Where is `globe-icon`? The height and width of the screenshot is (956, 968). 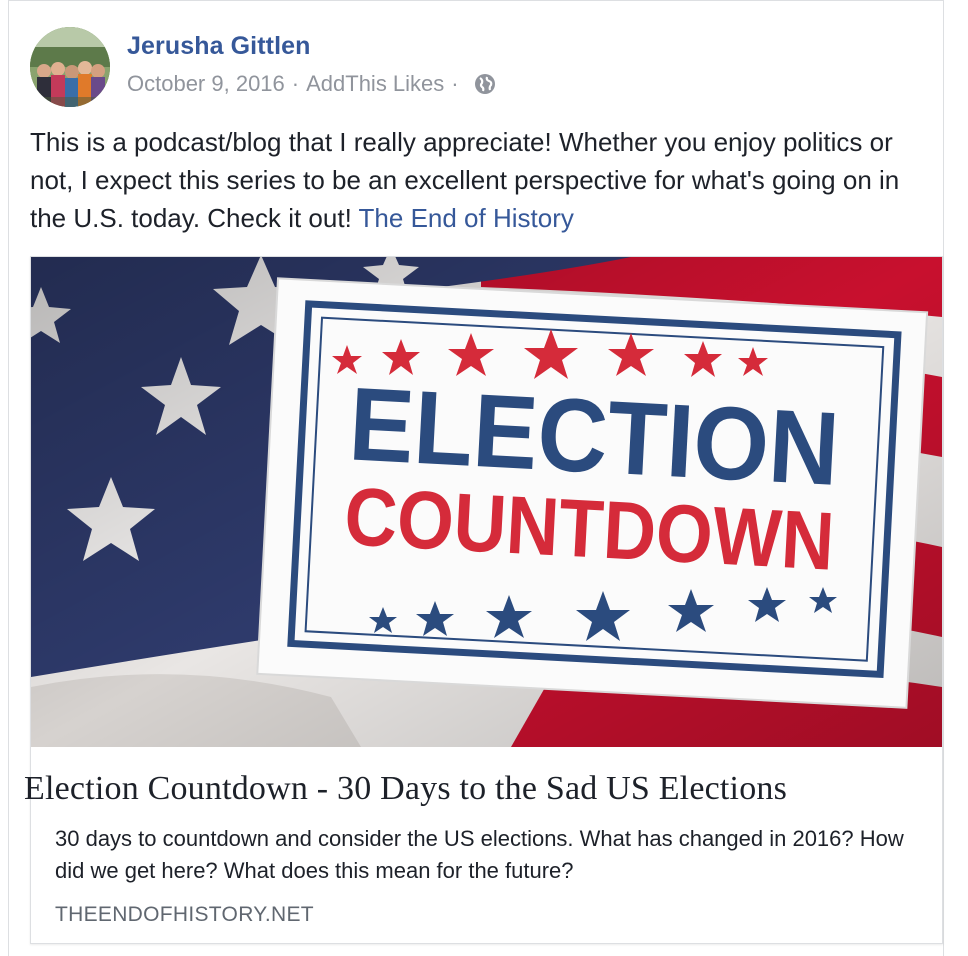
globe-icon is located at coordinates (485, 84).